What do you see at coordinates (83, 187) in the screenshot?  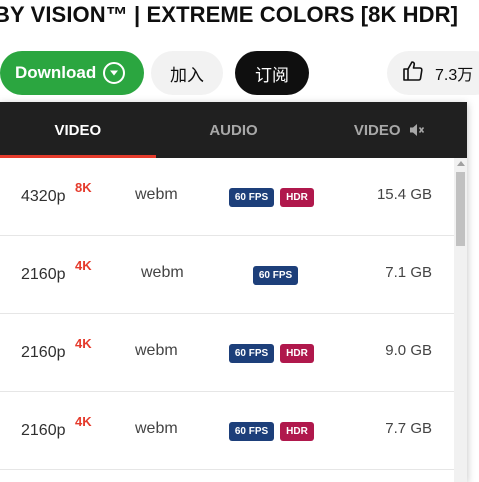 I see `quality-badge: 8K` at bounding box center [83, 187].